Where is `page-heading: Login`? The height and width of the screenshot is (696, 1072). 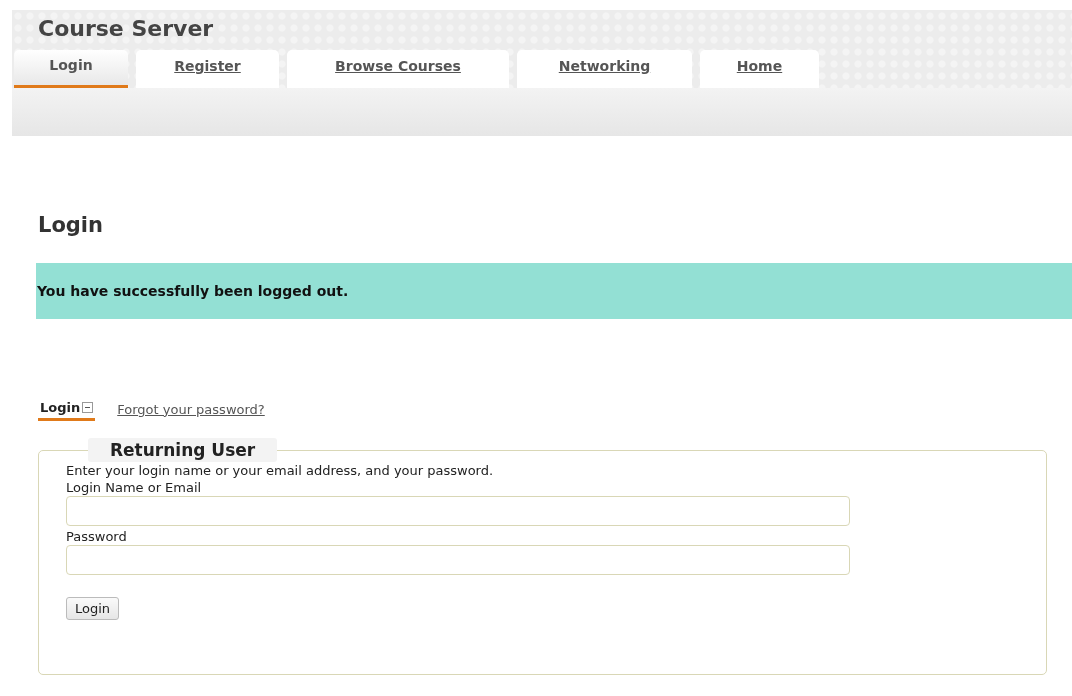
page-heading: Login is located at coordinates (70, 225).